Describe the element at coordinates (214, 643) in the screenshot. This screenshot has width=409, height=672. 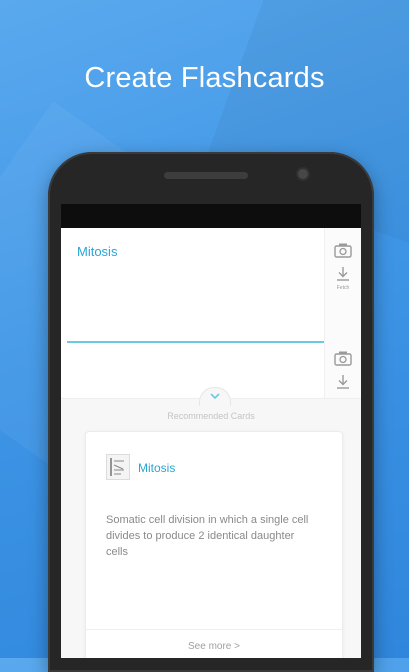
I see `see-more-button: See more >` at that location.